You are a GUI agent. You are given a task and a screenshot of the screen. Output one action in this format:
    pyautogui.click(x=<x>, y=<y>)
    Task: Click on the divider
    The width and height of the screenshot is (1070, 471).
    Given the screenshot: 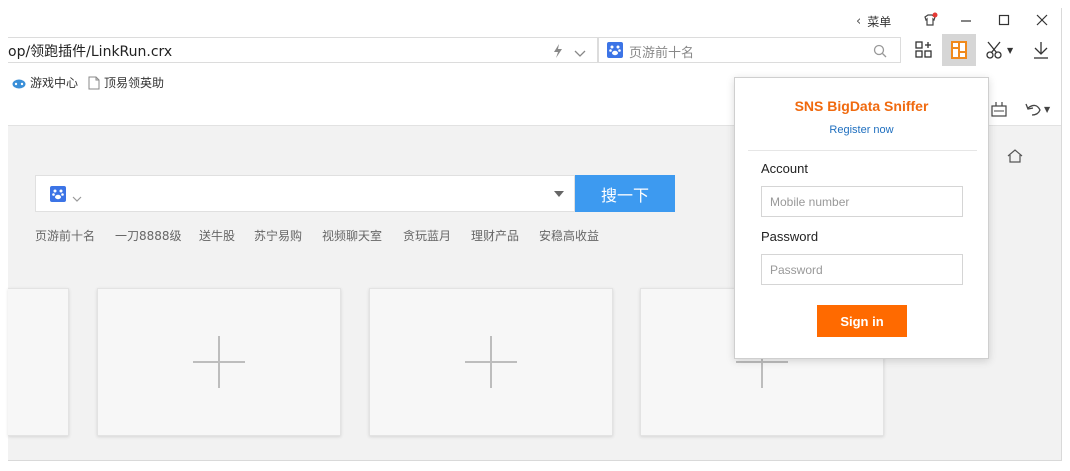 What is the action you would take?
    pyautogui.click(x=862, y=150)
    